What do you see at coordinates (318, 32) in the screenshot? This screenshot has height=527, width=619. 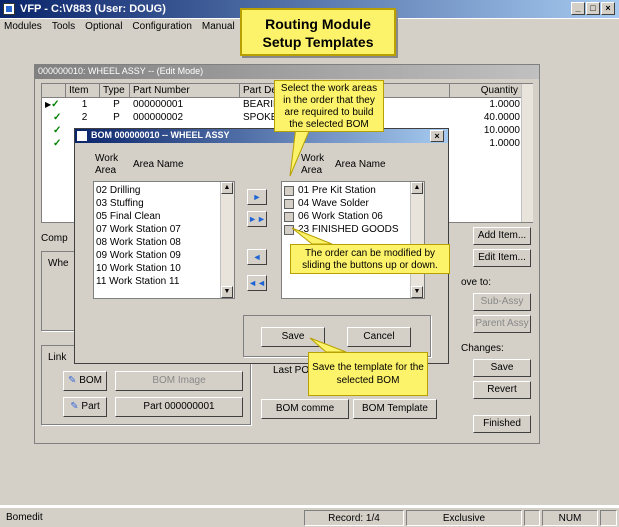 I see `callout-title: Routing Module Setup Templates` at bounding box center [318, 32].